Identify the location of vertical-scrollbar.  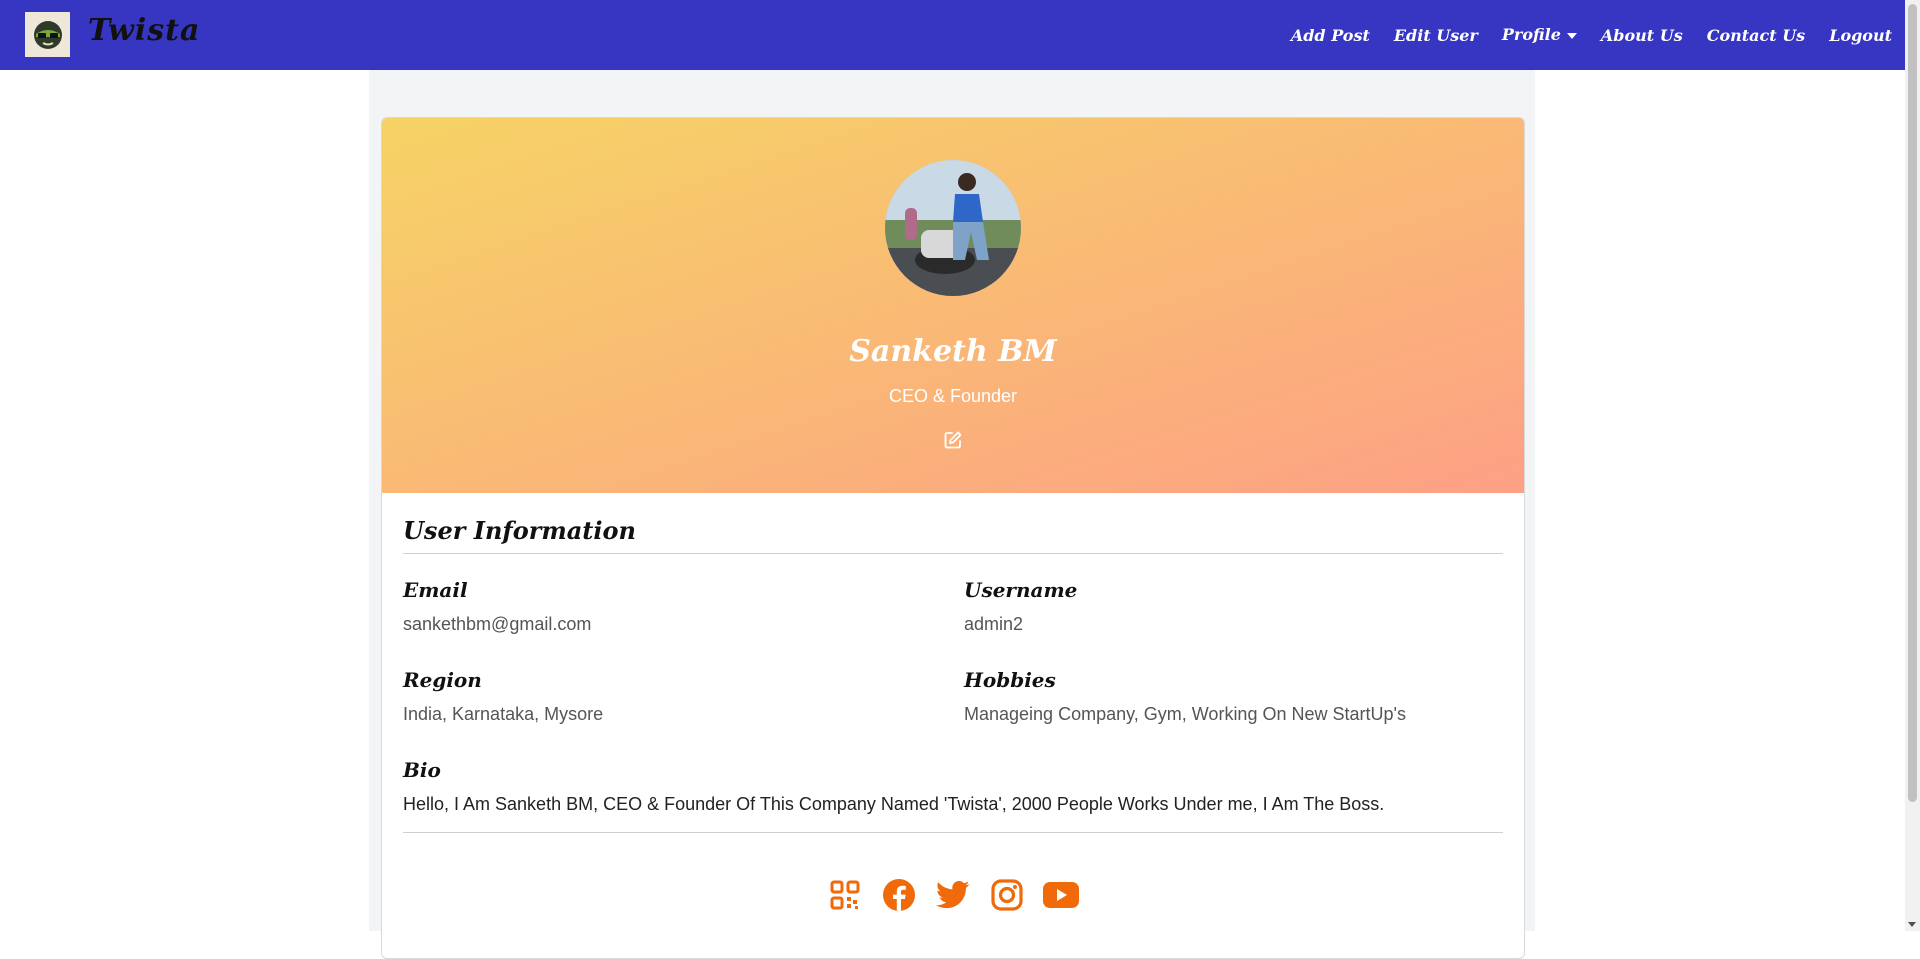
(1912, 465).